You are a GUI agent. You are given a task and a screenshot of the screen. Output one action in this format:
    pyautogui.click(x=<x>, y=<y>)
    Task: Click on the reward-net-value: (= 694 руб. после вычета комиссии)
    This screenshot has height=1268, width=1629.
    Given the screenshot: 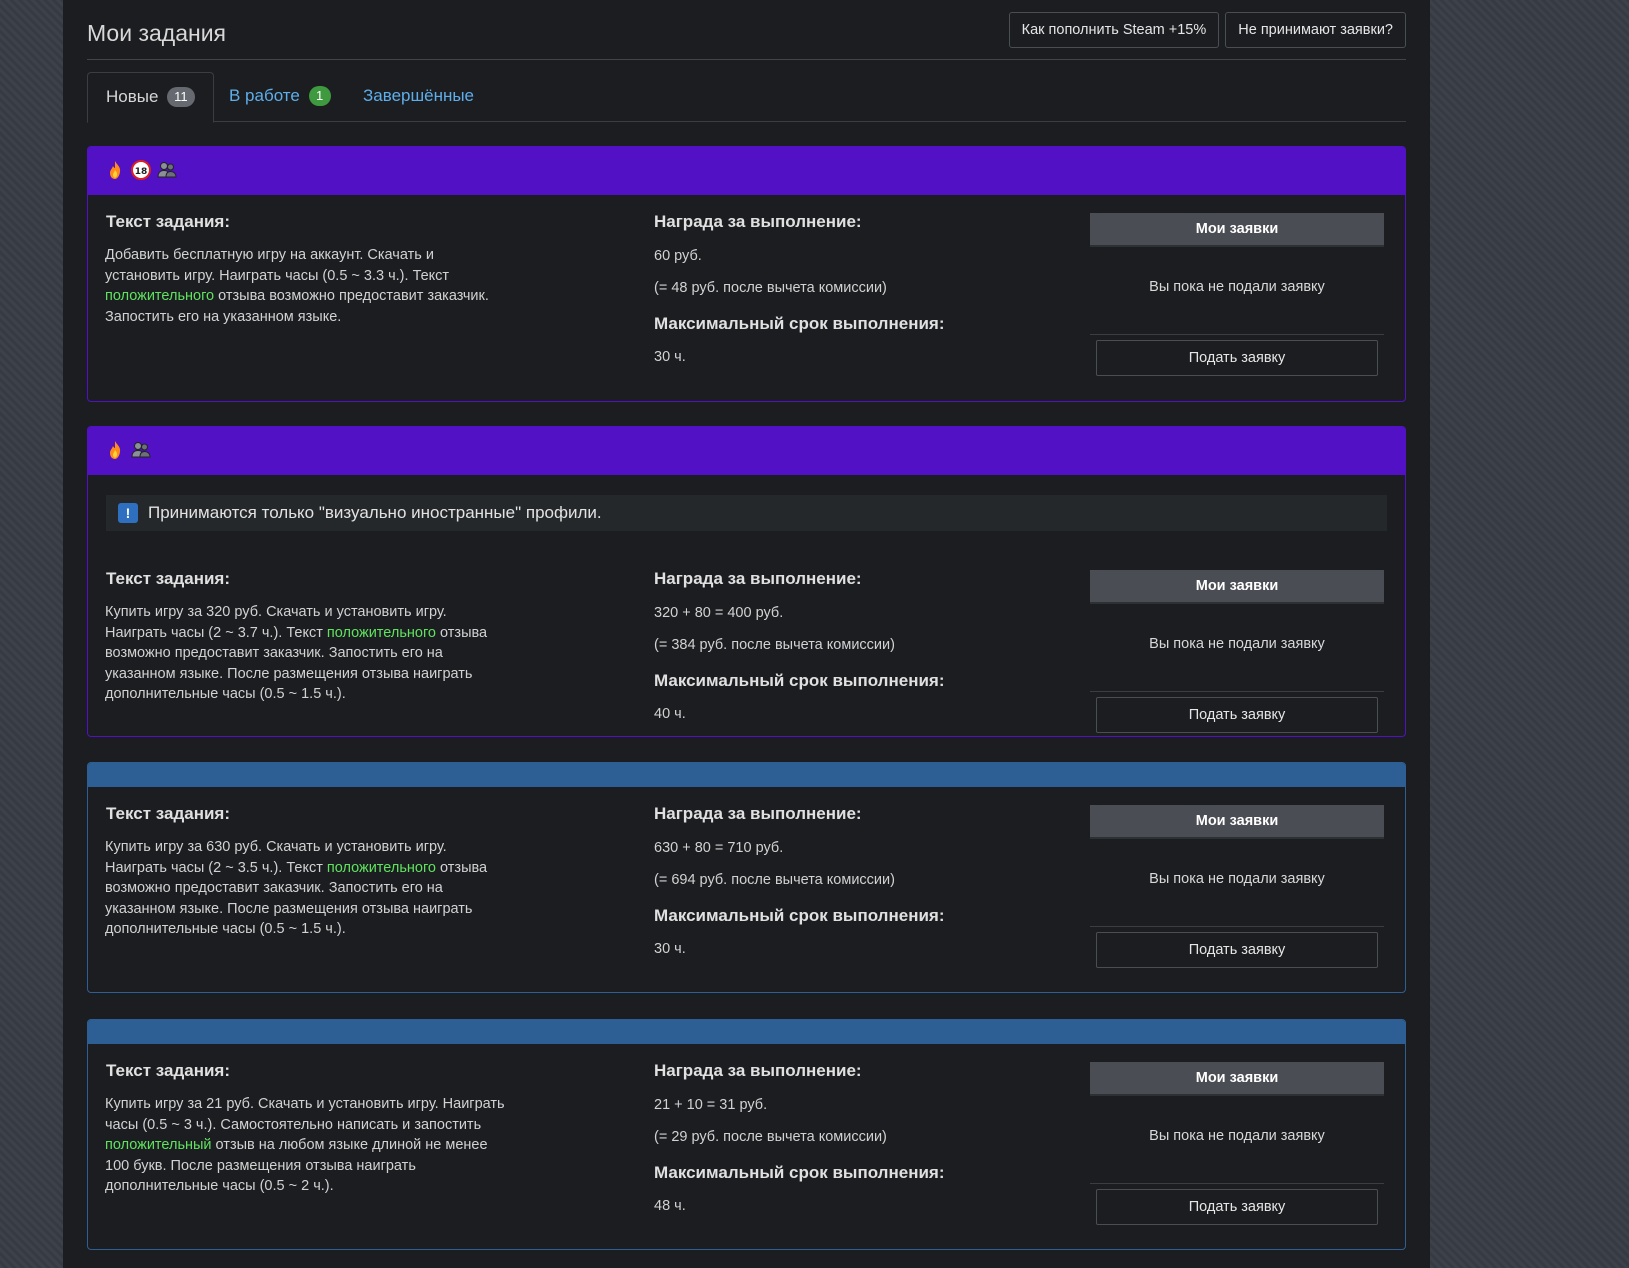 What is the action you would take?
    pyautogui.click(x=774, y=880)
    